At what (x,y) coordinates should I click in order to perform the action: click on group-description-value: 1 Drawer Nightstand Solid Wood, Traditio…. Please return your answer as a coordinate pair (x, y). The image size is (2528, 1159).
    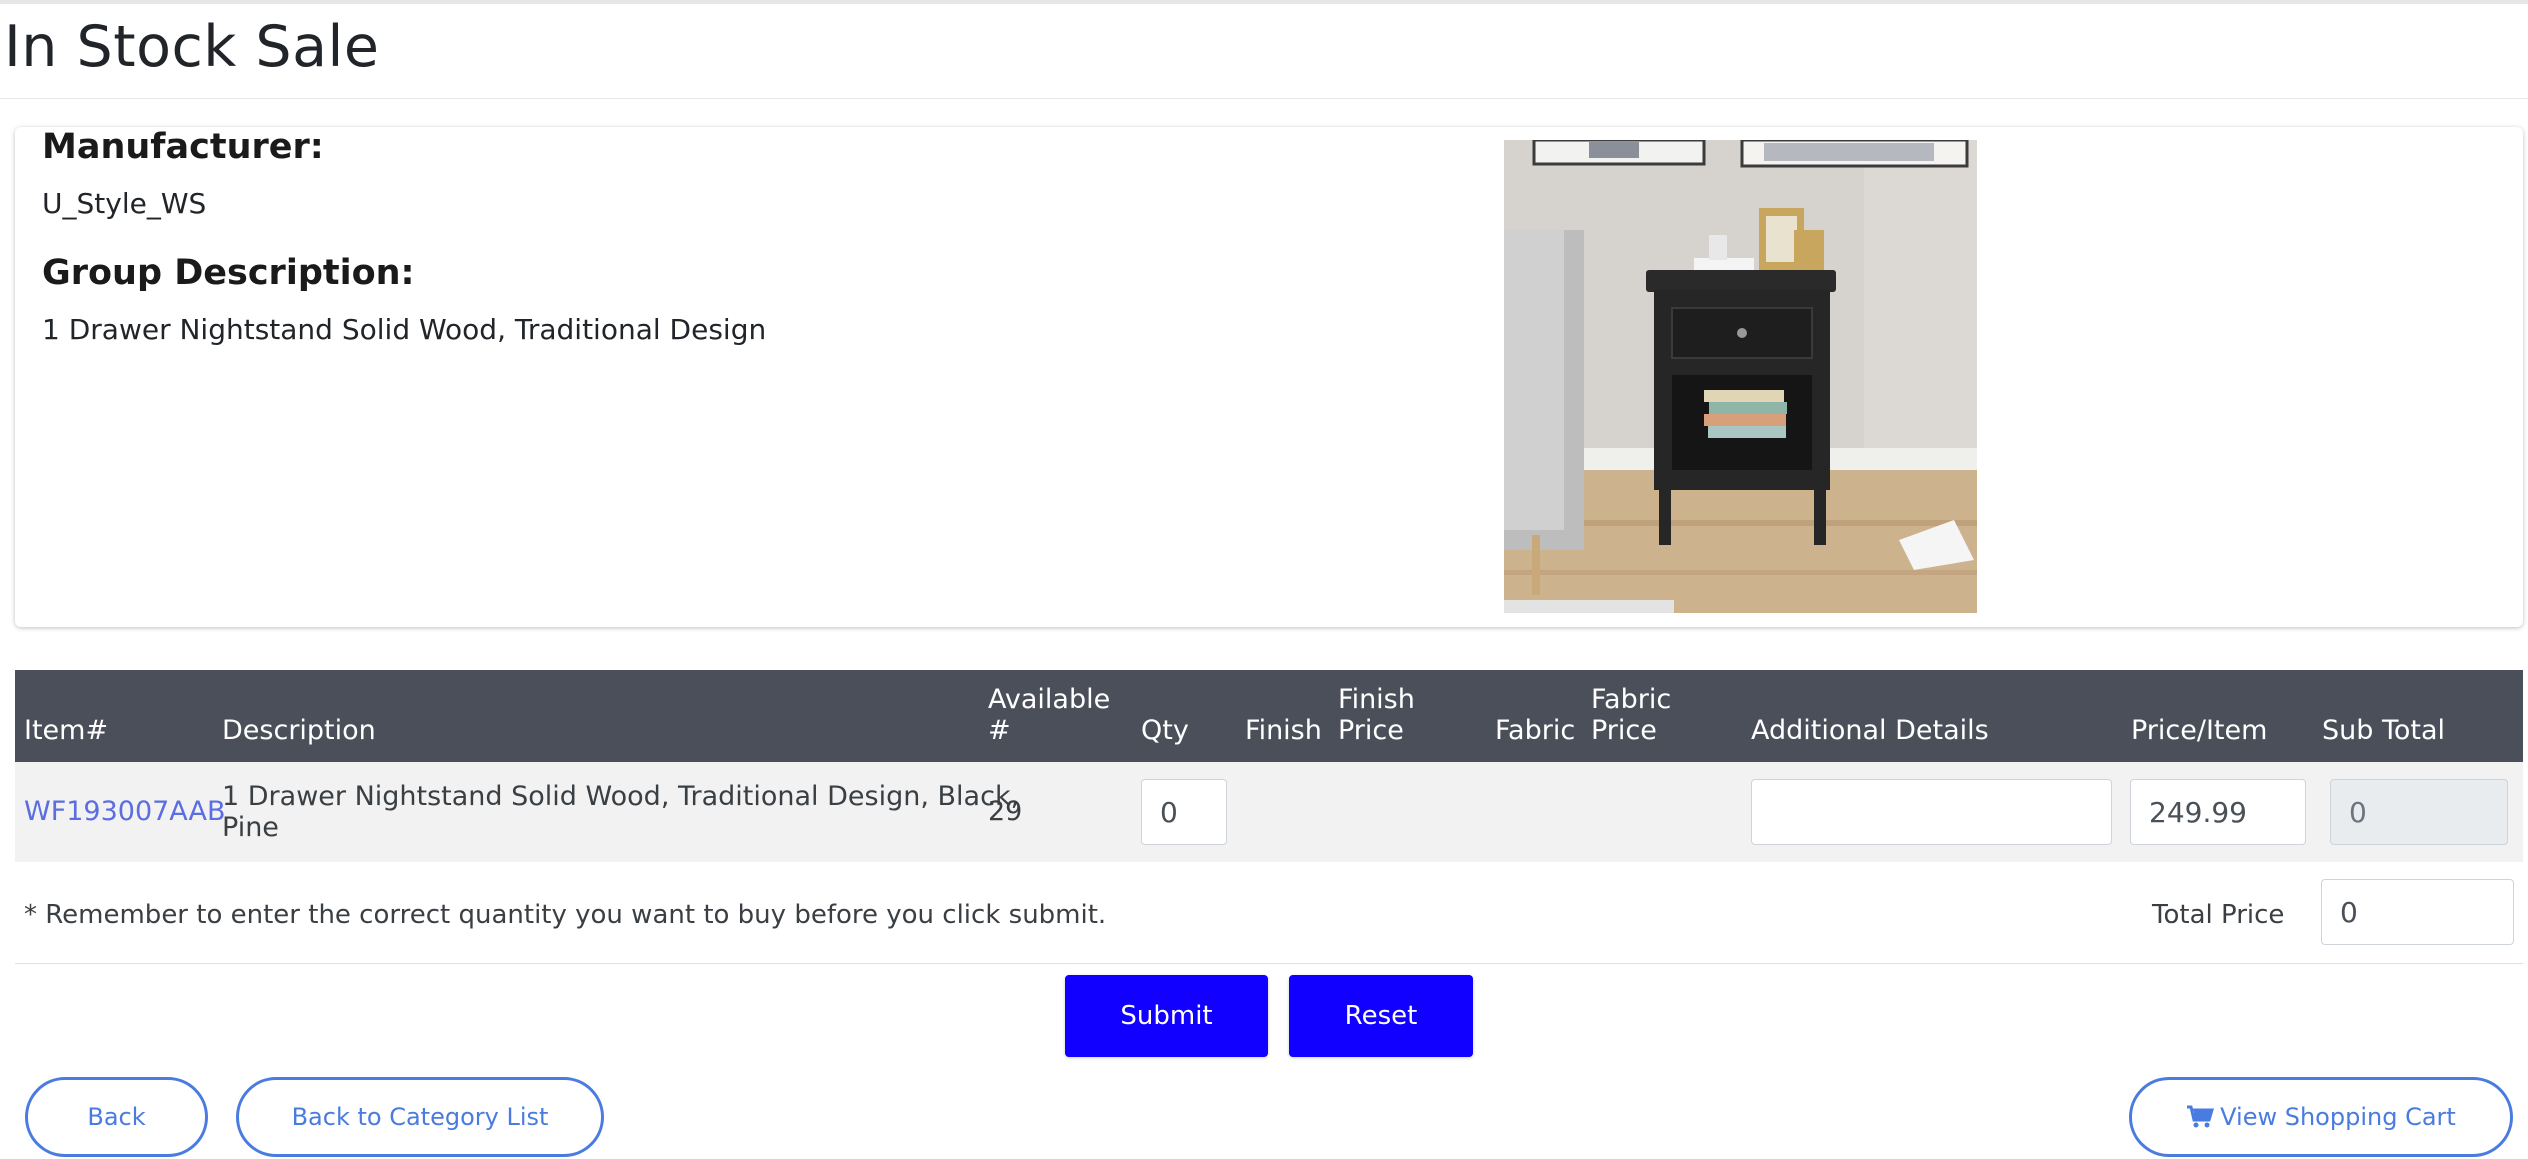
    Looking at the image, I should click on (404, 329).